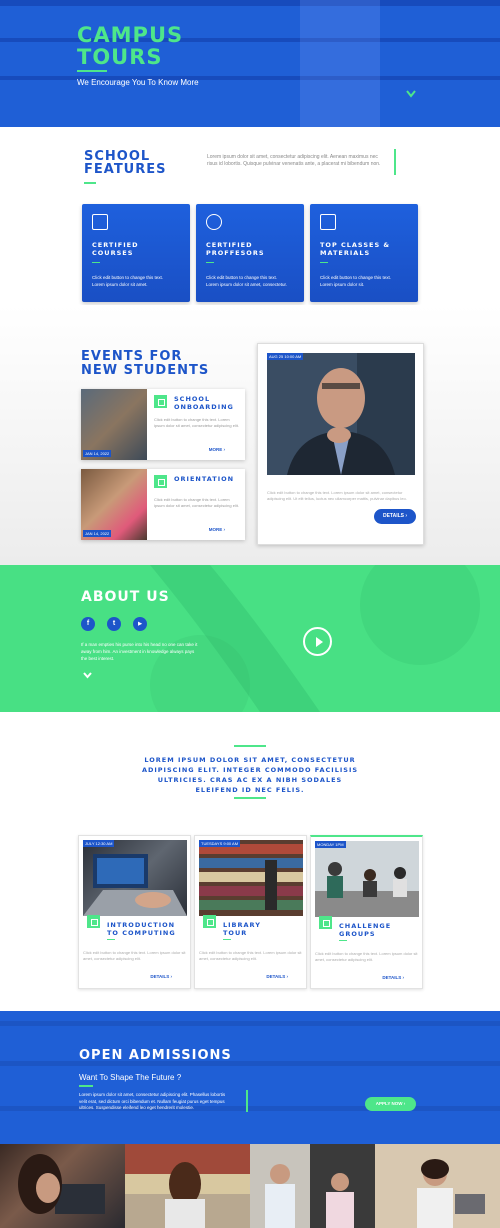 This screenshot has height=1228, width=500. I want to click on hero-bg-figure, so click(340, 63).